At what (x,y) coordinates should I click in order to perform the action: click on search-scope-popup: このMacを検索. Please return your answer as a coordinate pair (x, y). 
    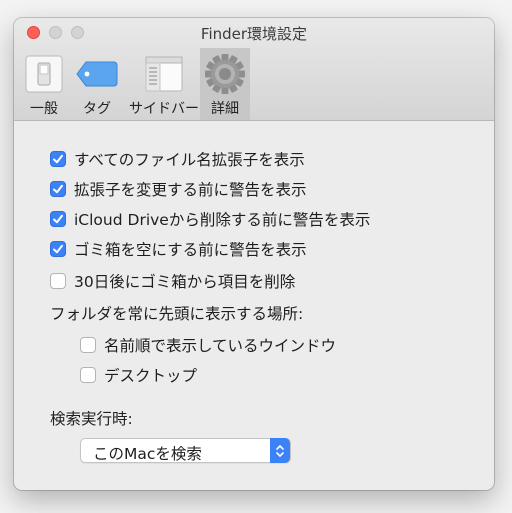
    Looking at the image, I should click on (185, 450).